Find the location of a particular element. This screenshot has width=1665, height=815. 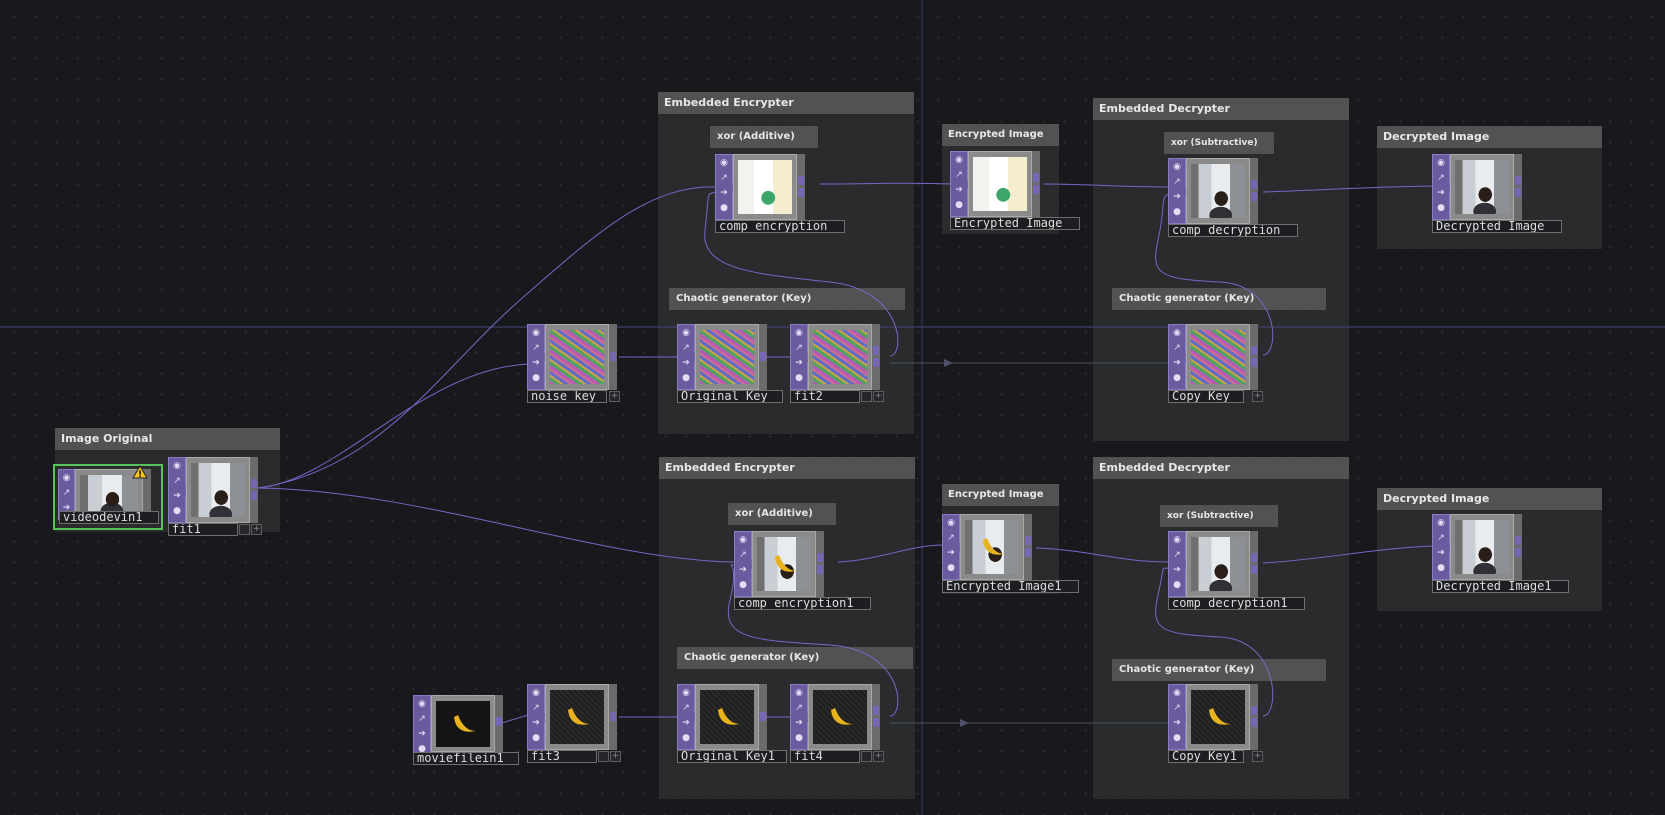

node-decrypted-image1: ◉ ↗ ➔ ● Decrypted_Image1 is located at coordinates (1500, 553).